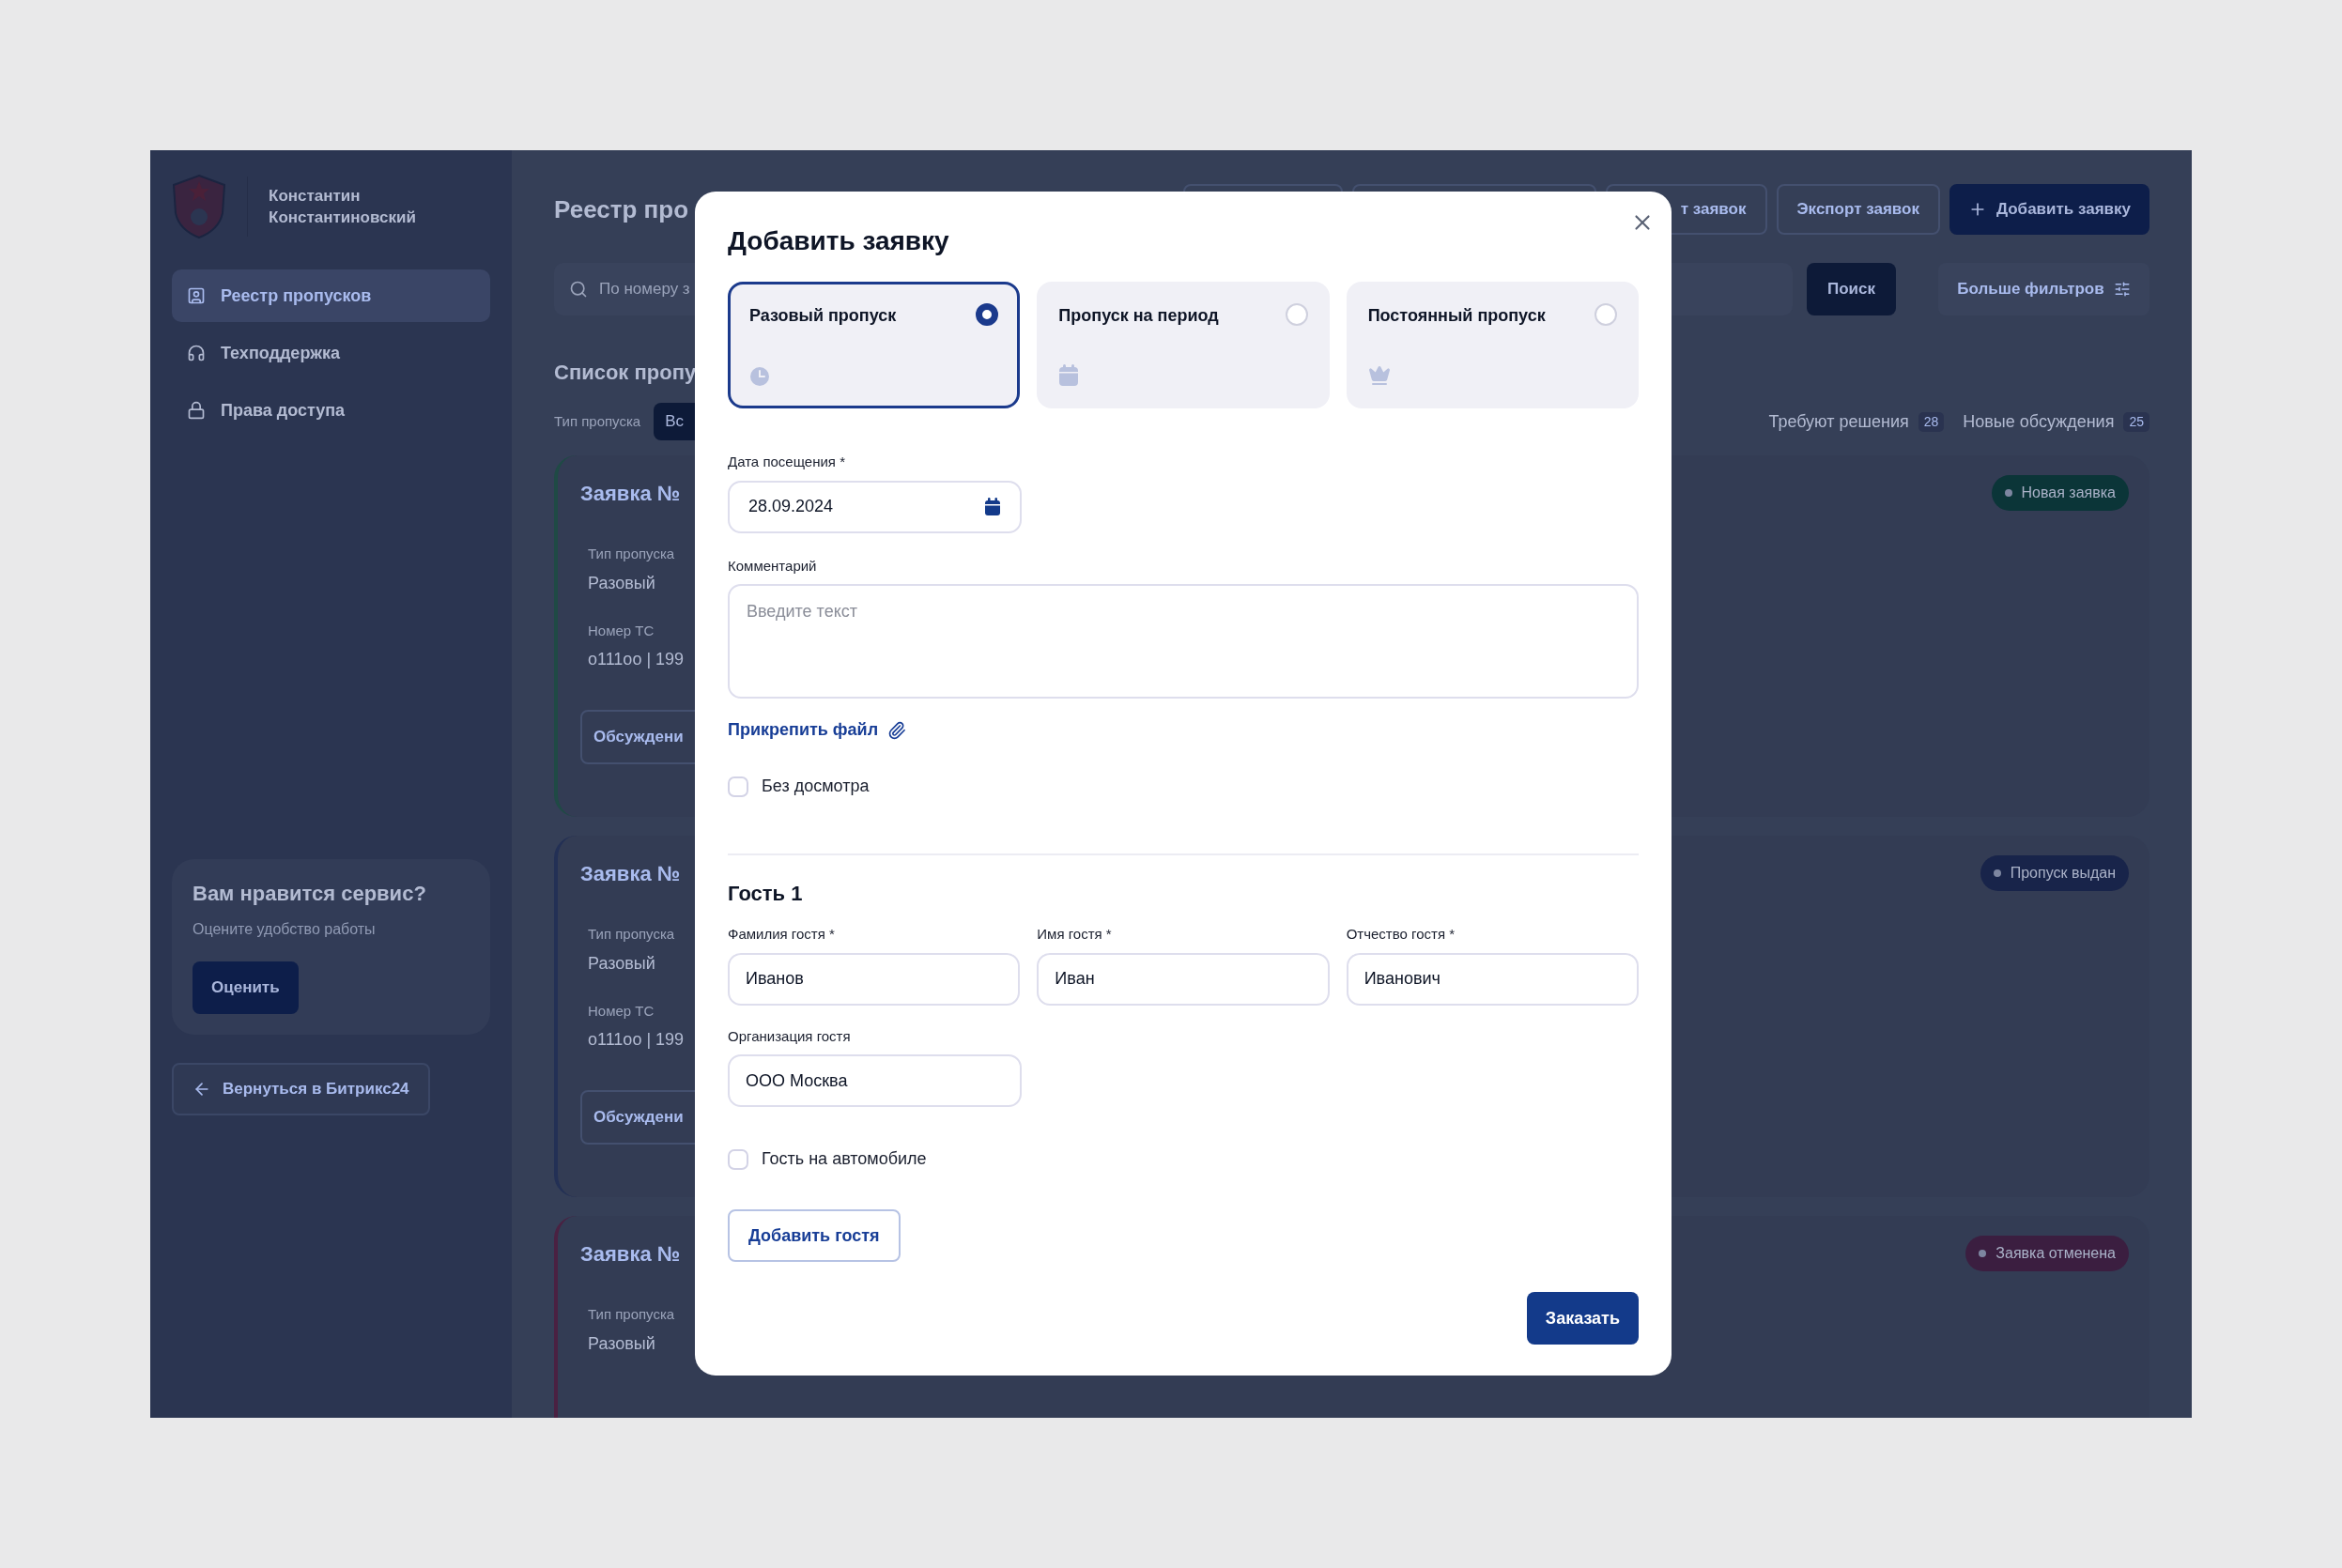  Describe the element at coordinates (2122, 290) in the screenshot. I see `sliders-icon` at that location.